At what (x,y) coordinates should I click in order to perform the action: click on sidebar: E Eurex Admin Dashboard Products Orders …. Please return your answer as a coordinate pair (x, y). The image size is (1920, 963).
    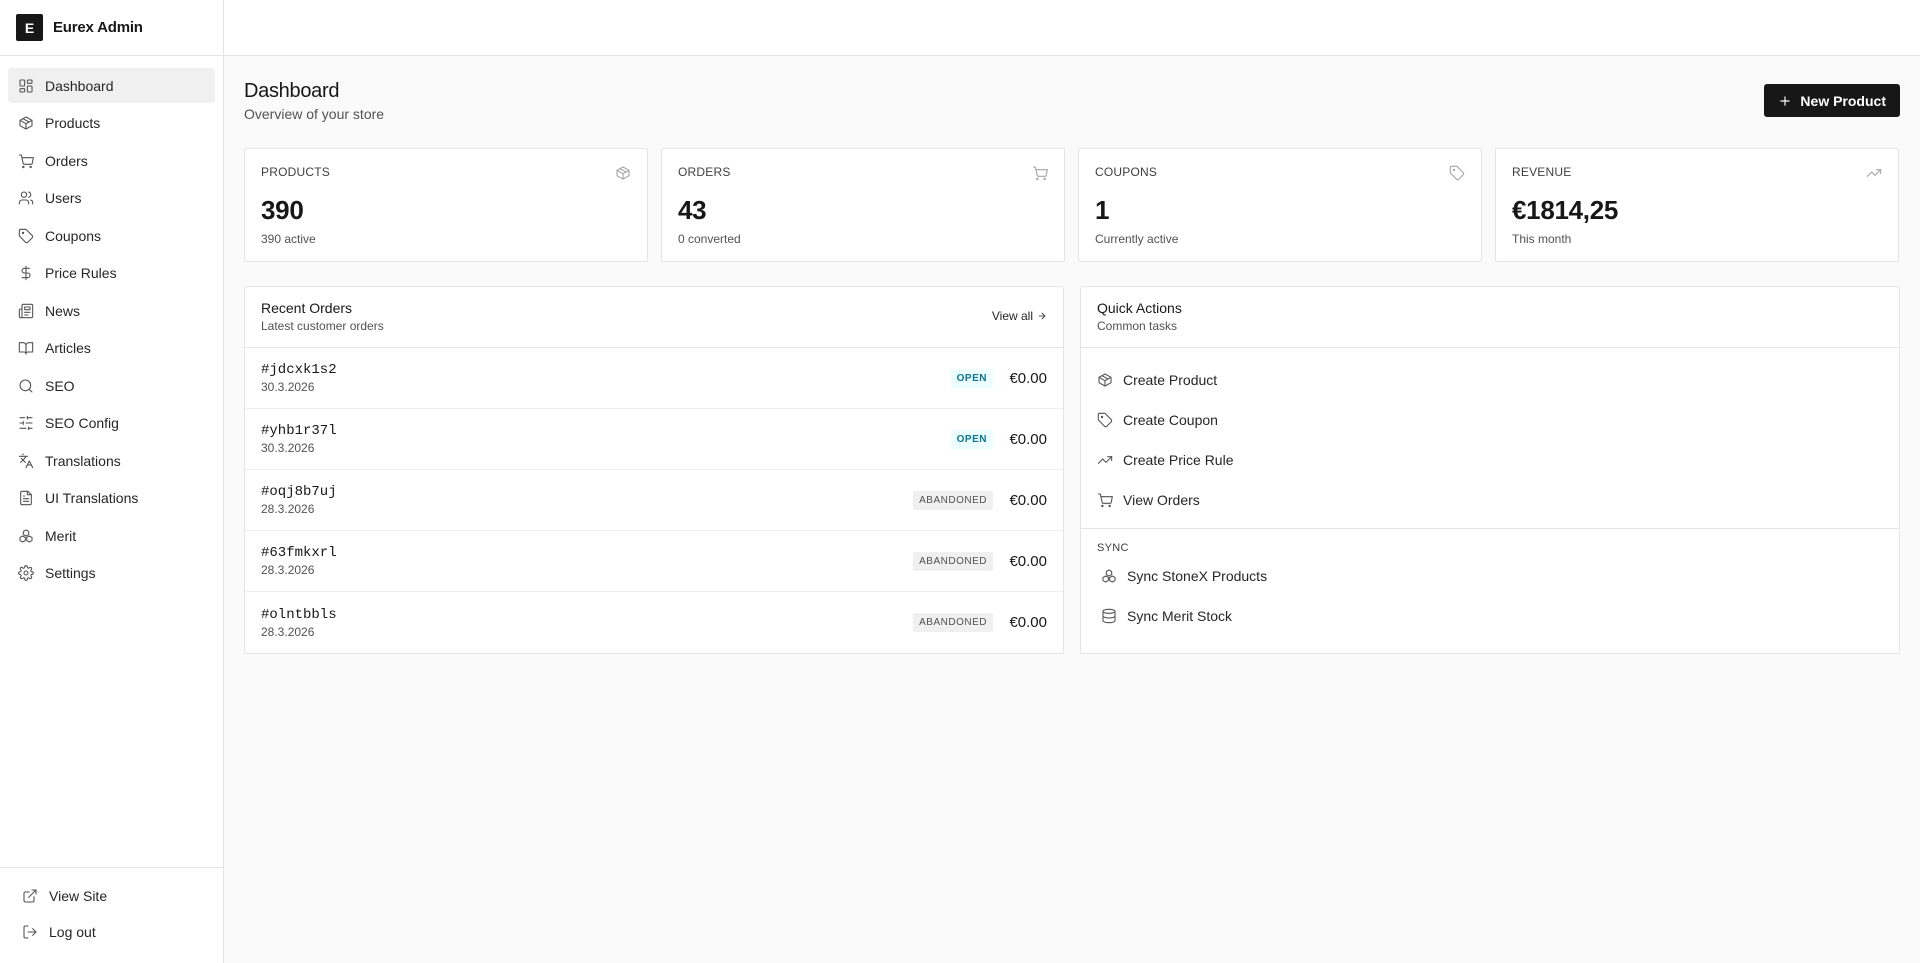
    Looking at the image, I should click on (112, 481).